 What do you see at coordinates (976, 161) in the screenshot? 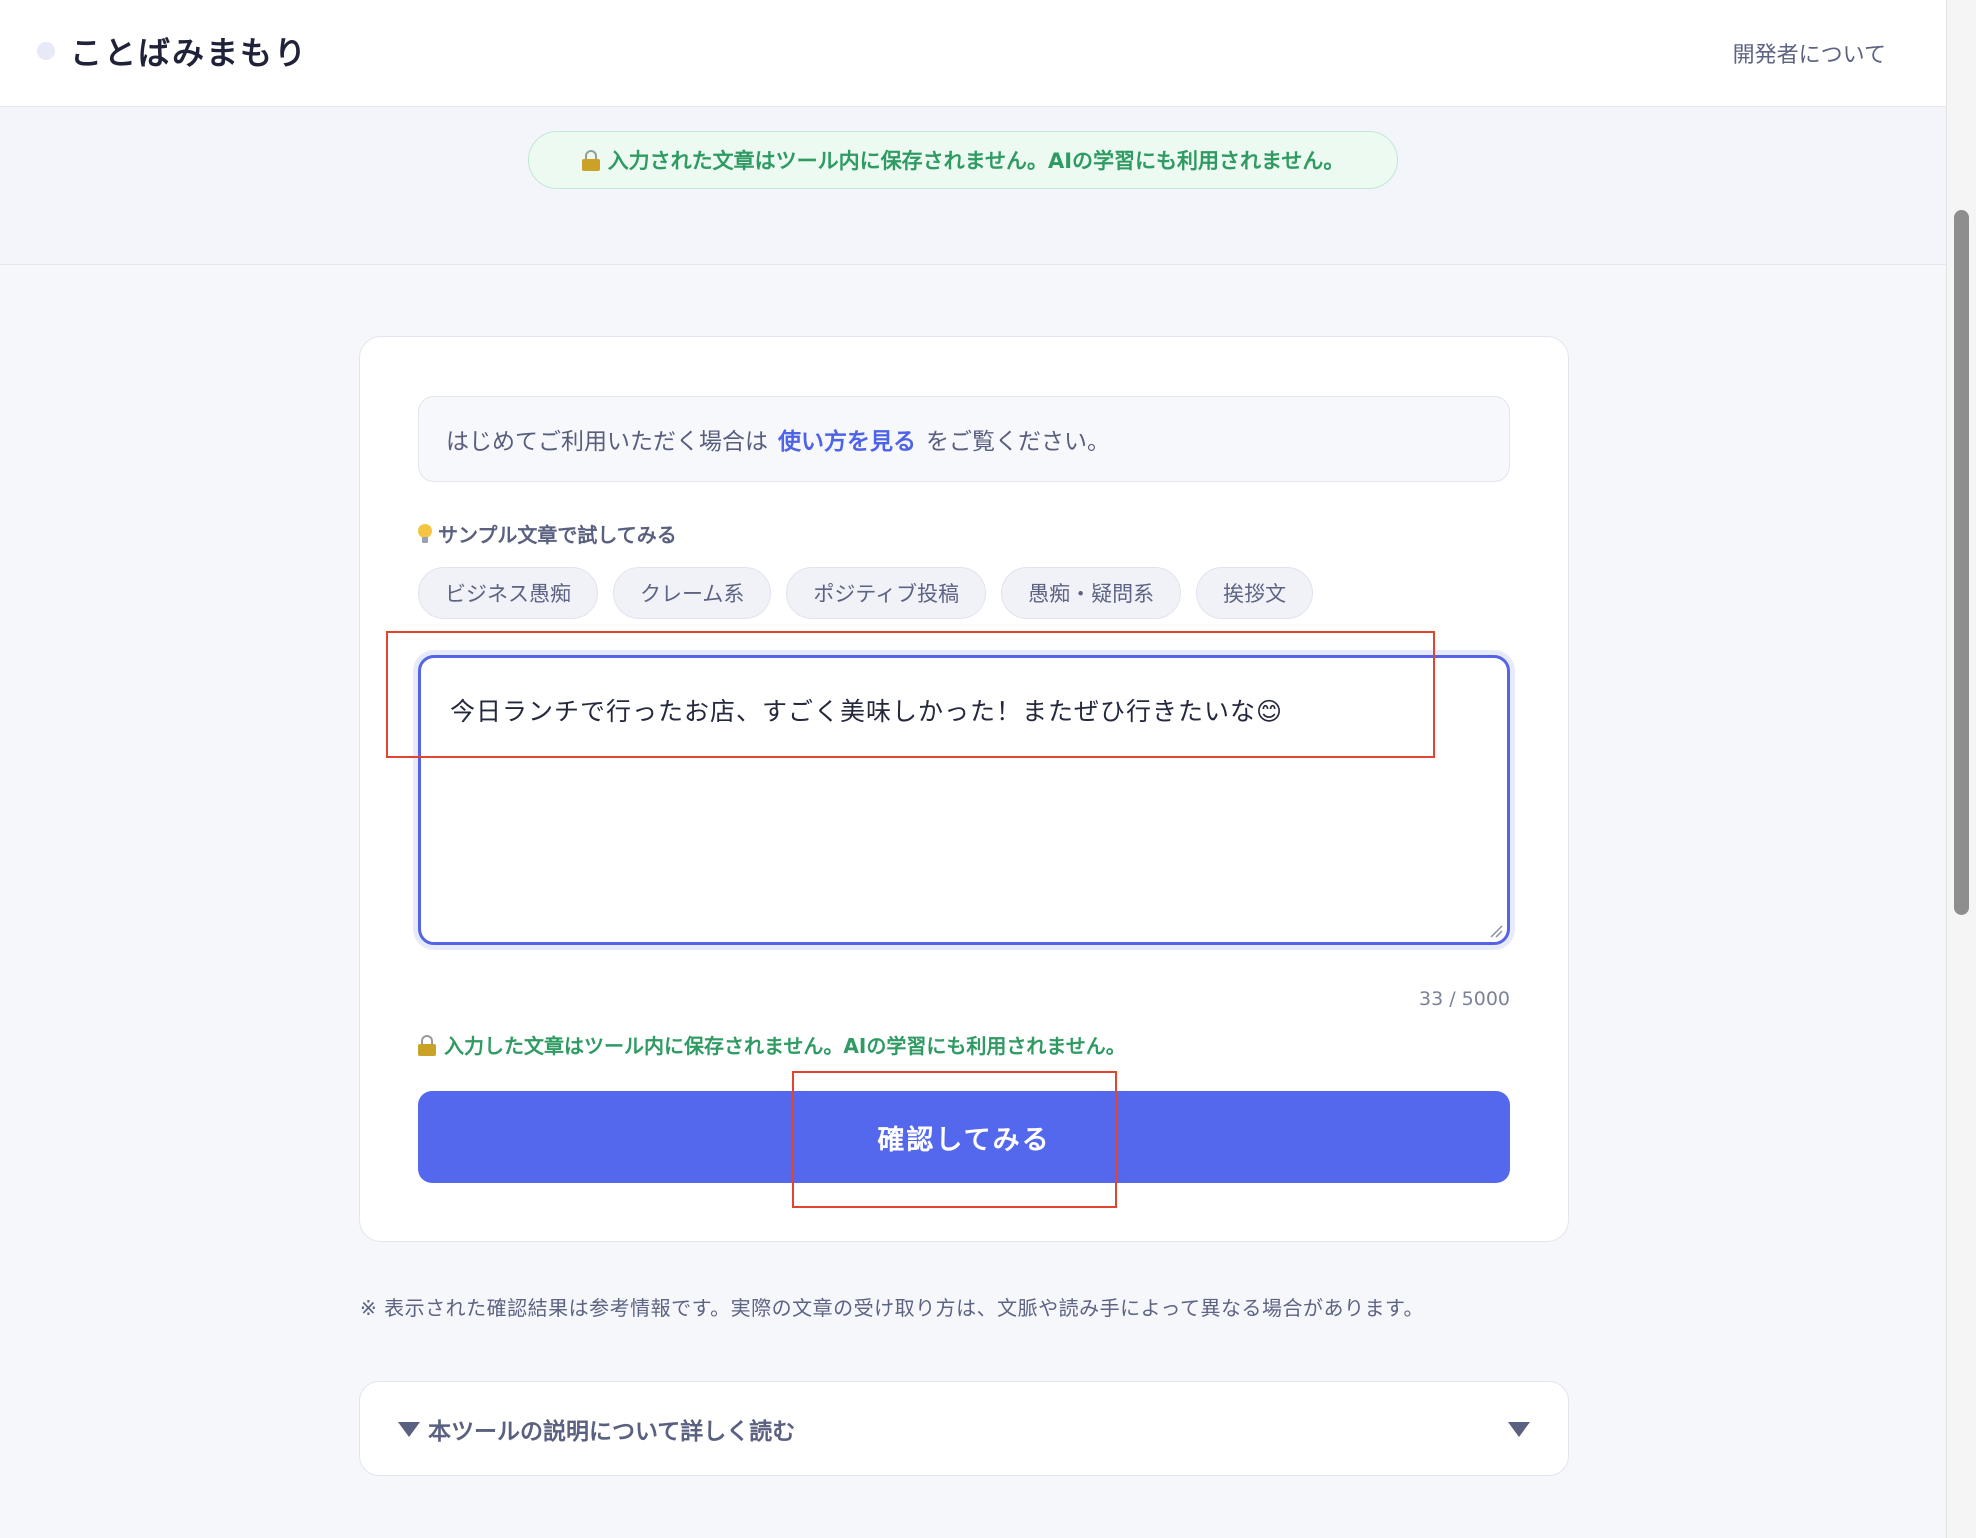
I see `privacy-banner-text: 入力された文章はツール内に保存されません。AIの学習にも利用されません。` at bounding box center [976, 161].